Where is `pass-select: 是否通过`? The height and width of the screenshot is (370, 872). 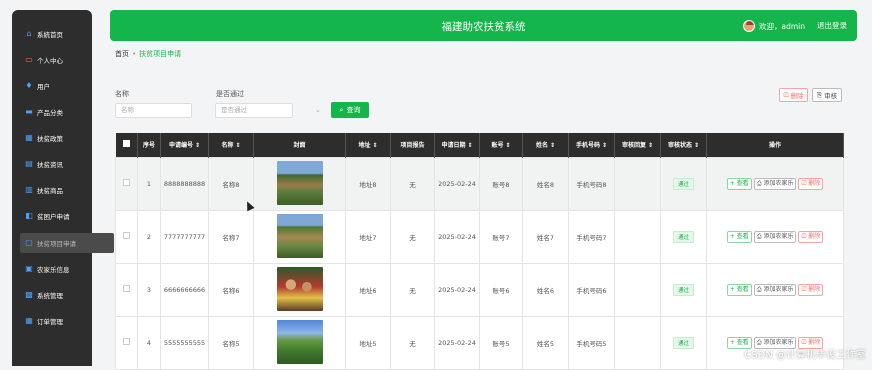 pass-select: 是否通过 is located at coordinates (254, 110).